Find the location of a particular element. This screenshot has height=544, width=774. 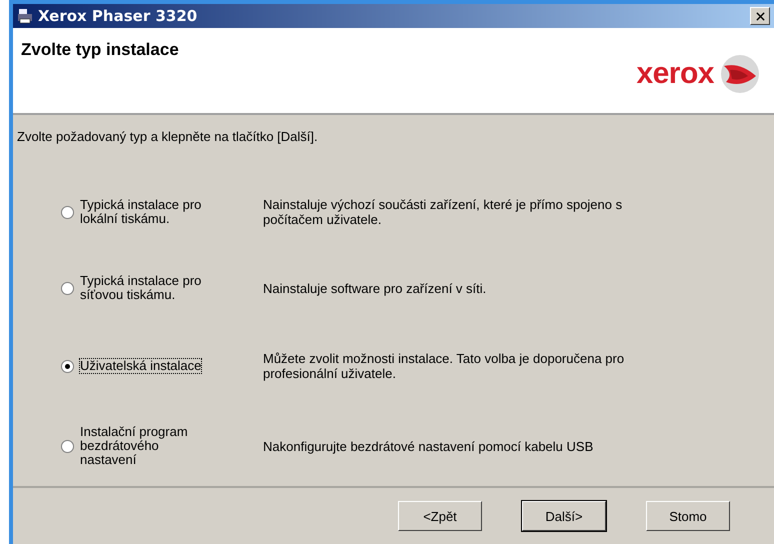

dialog-button: Další> is located at coordinates (564, 516).